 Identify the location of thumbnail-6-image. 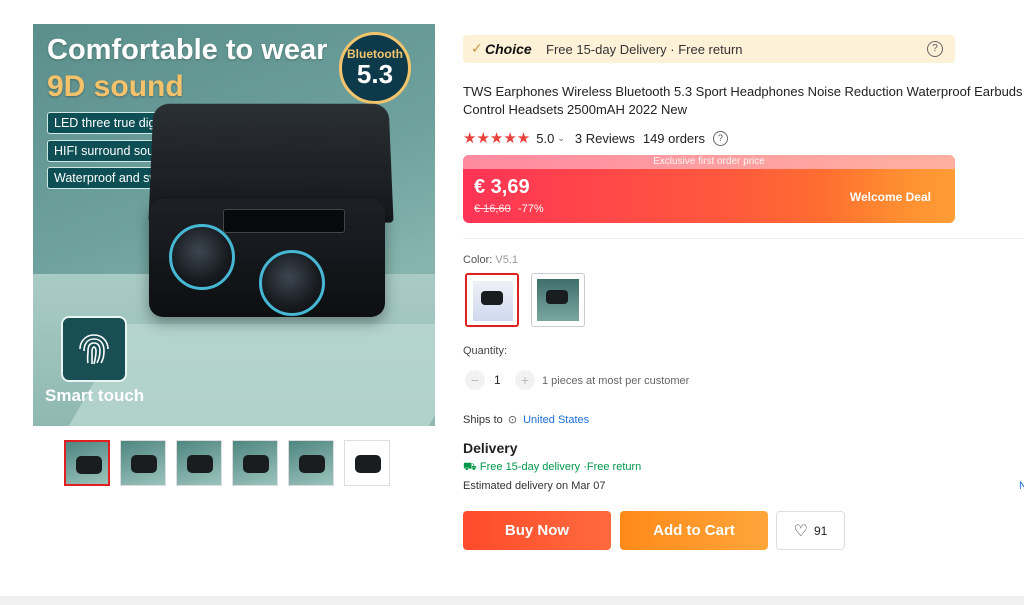
(368, 464).